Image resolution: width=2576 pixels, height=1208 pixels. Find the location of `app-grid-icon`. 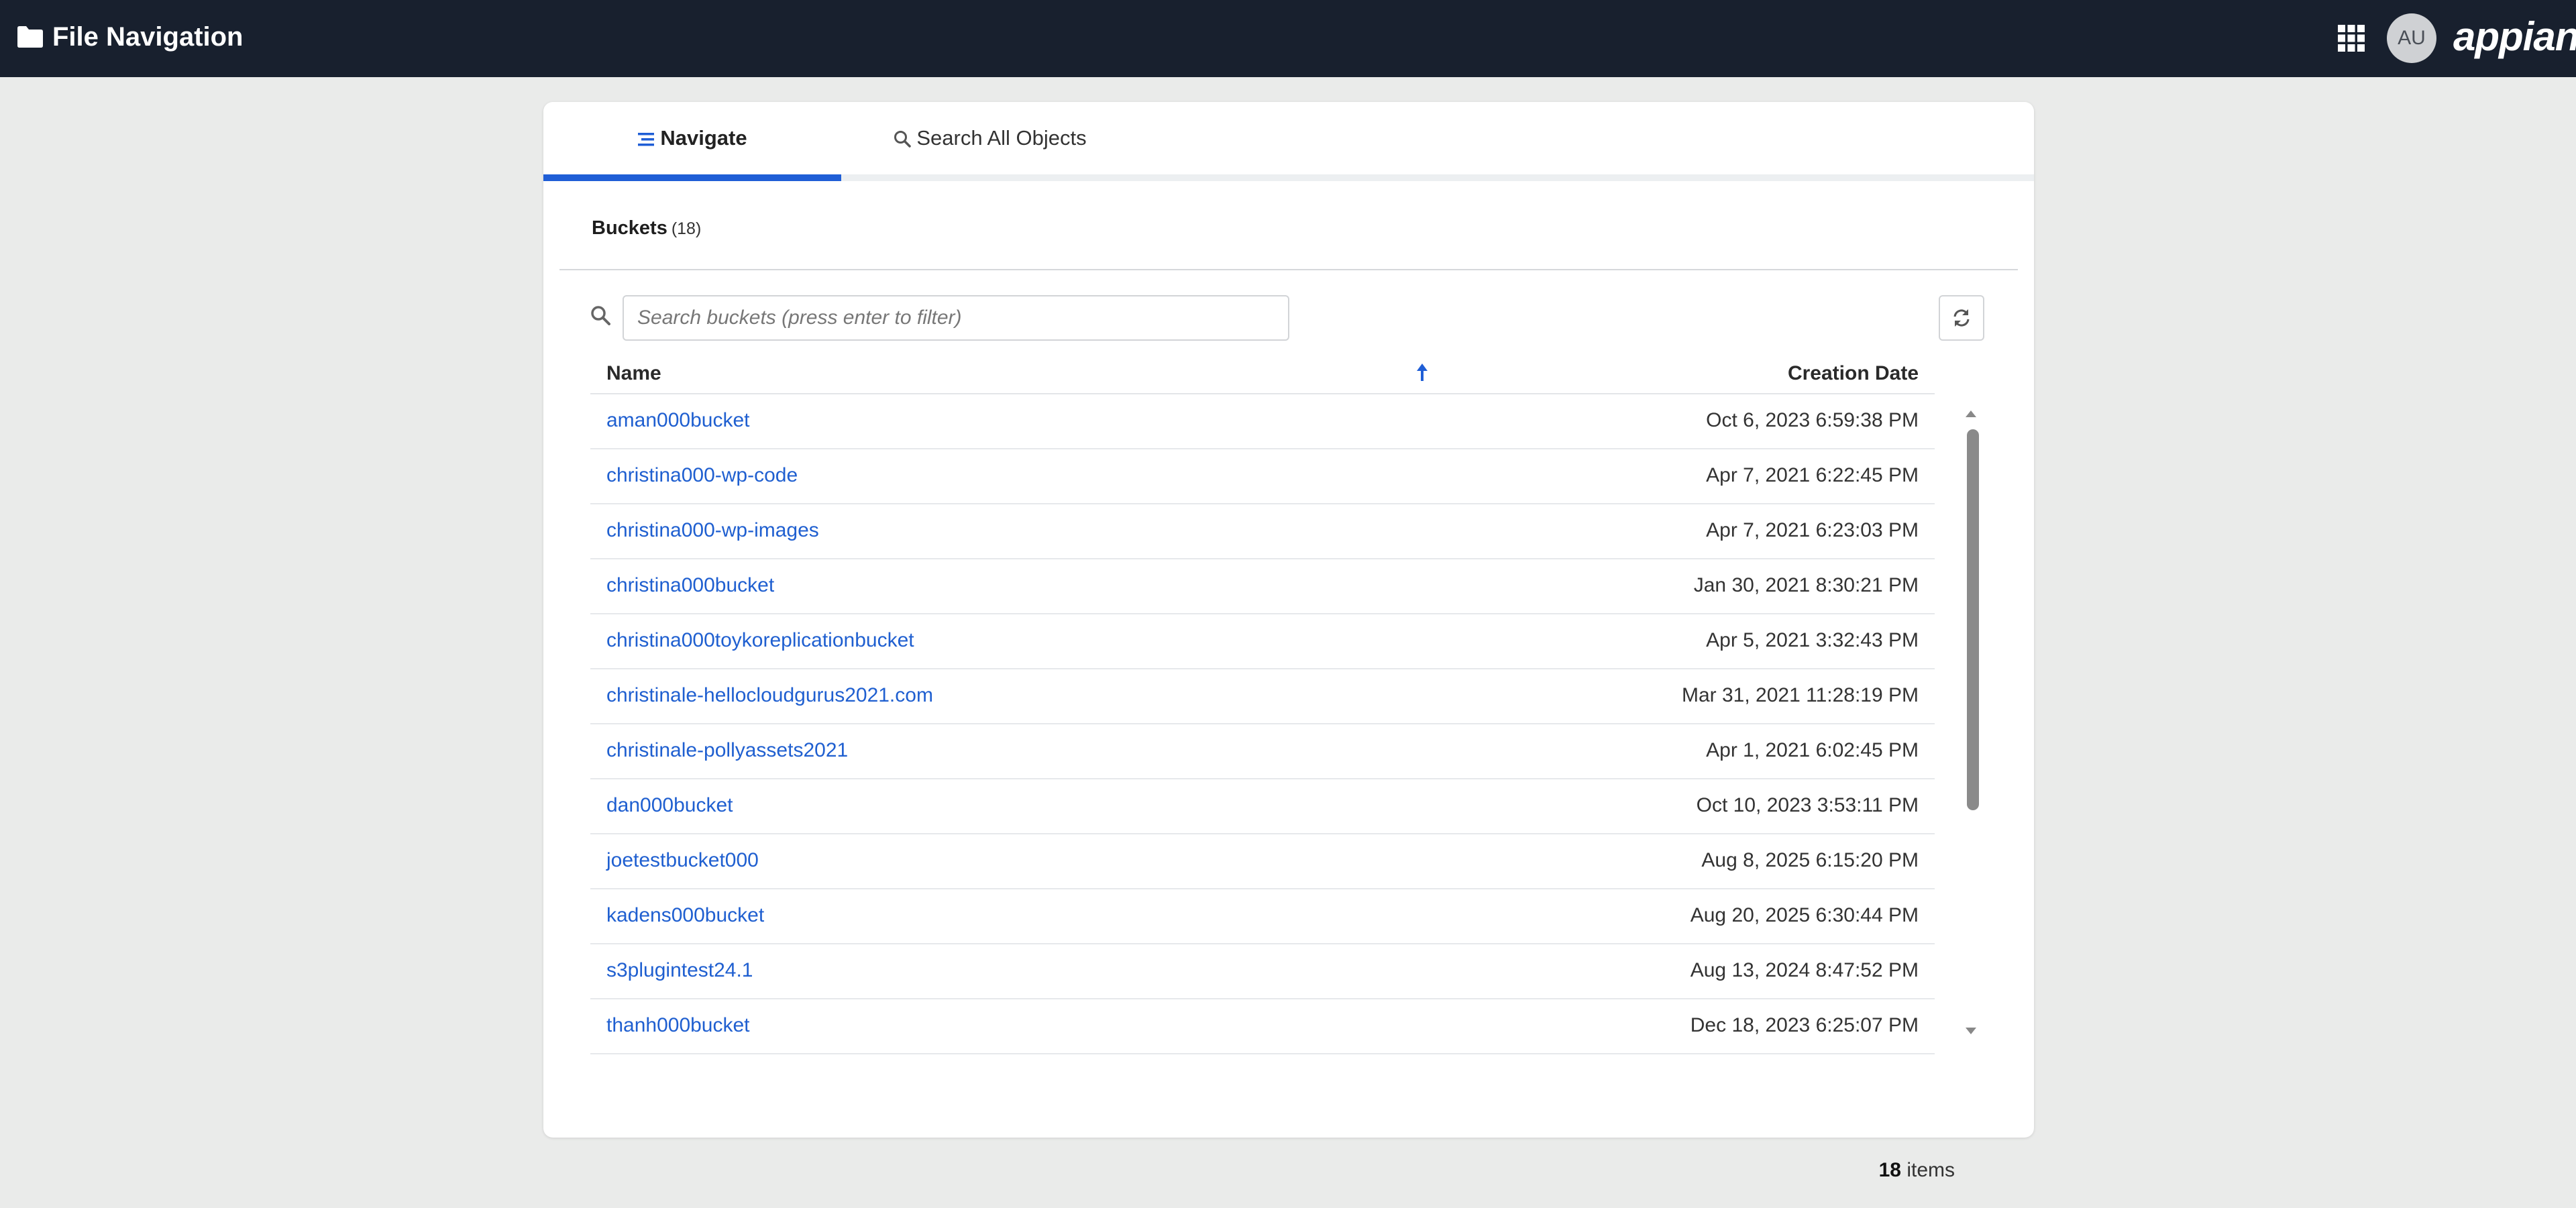

app-grid-icon is located at coordinates (2351, 38).